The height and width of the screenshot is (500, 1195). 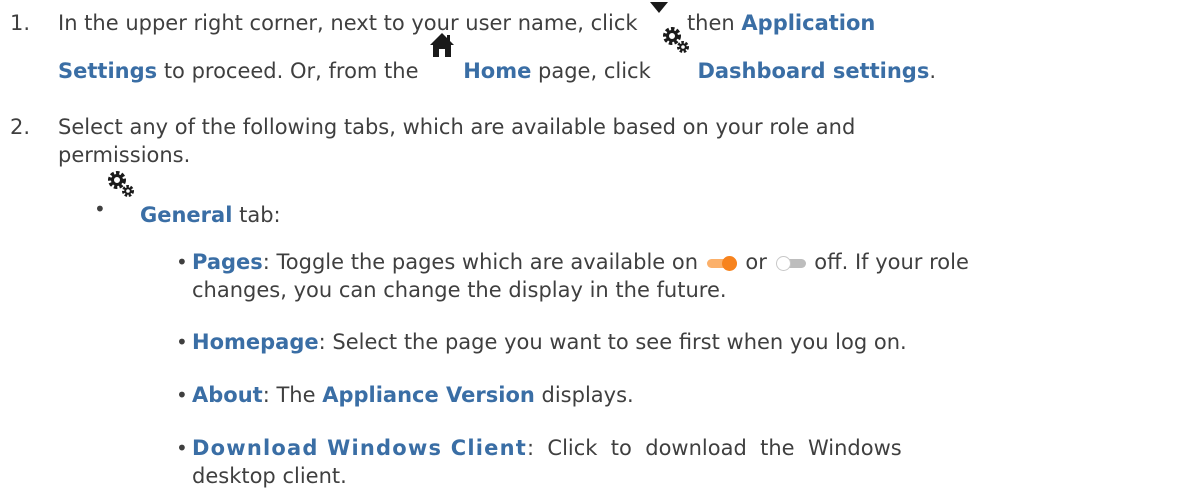 What do you see at coordinates (933, 71) in the screenshot?
I see `step-1-period: .` at bounding box center [933, 71].